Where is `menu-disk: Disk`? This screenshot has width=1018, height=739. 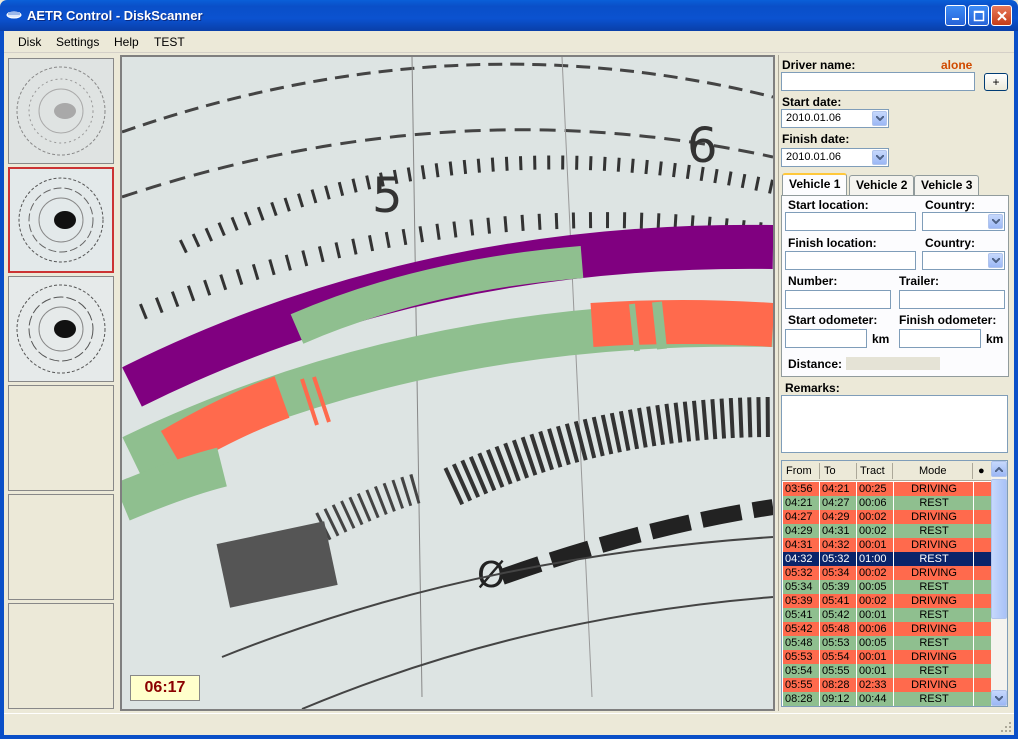 menu-disk: Disk is located at coordinates (29, 42).